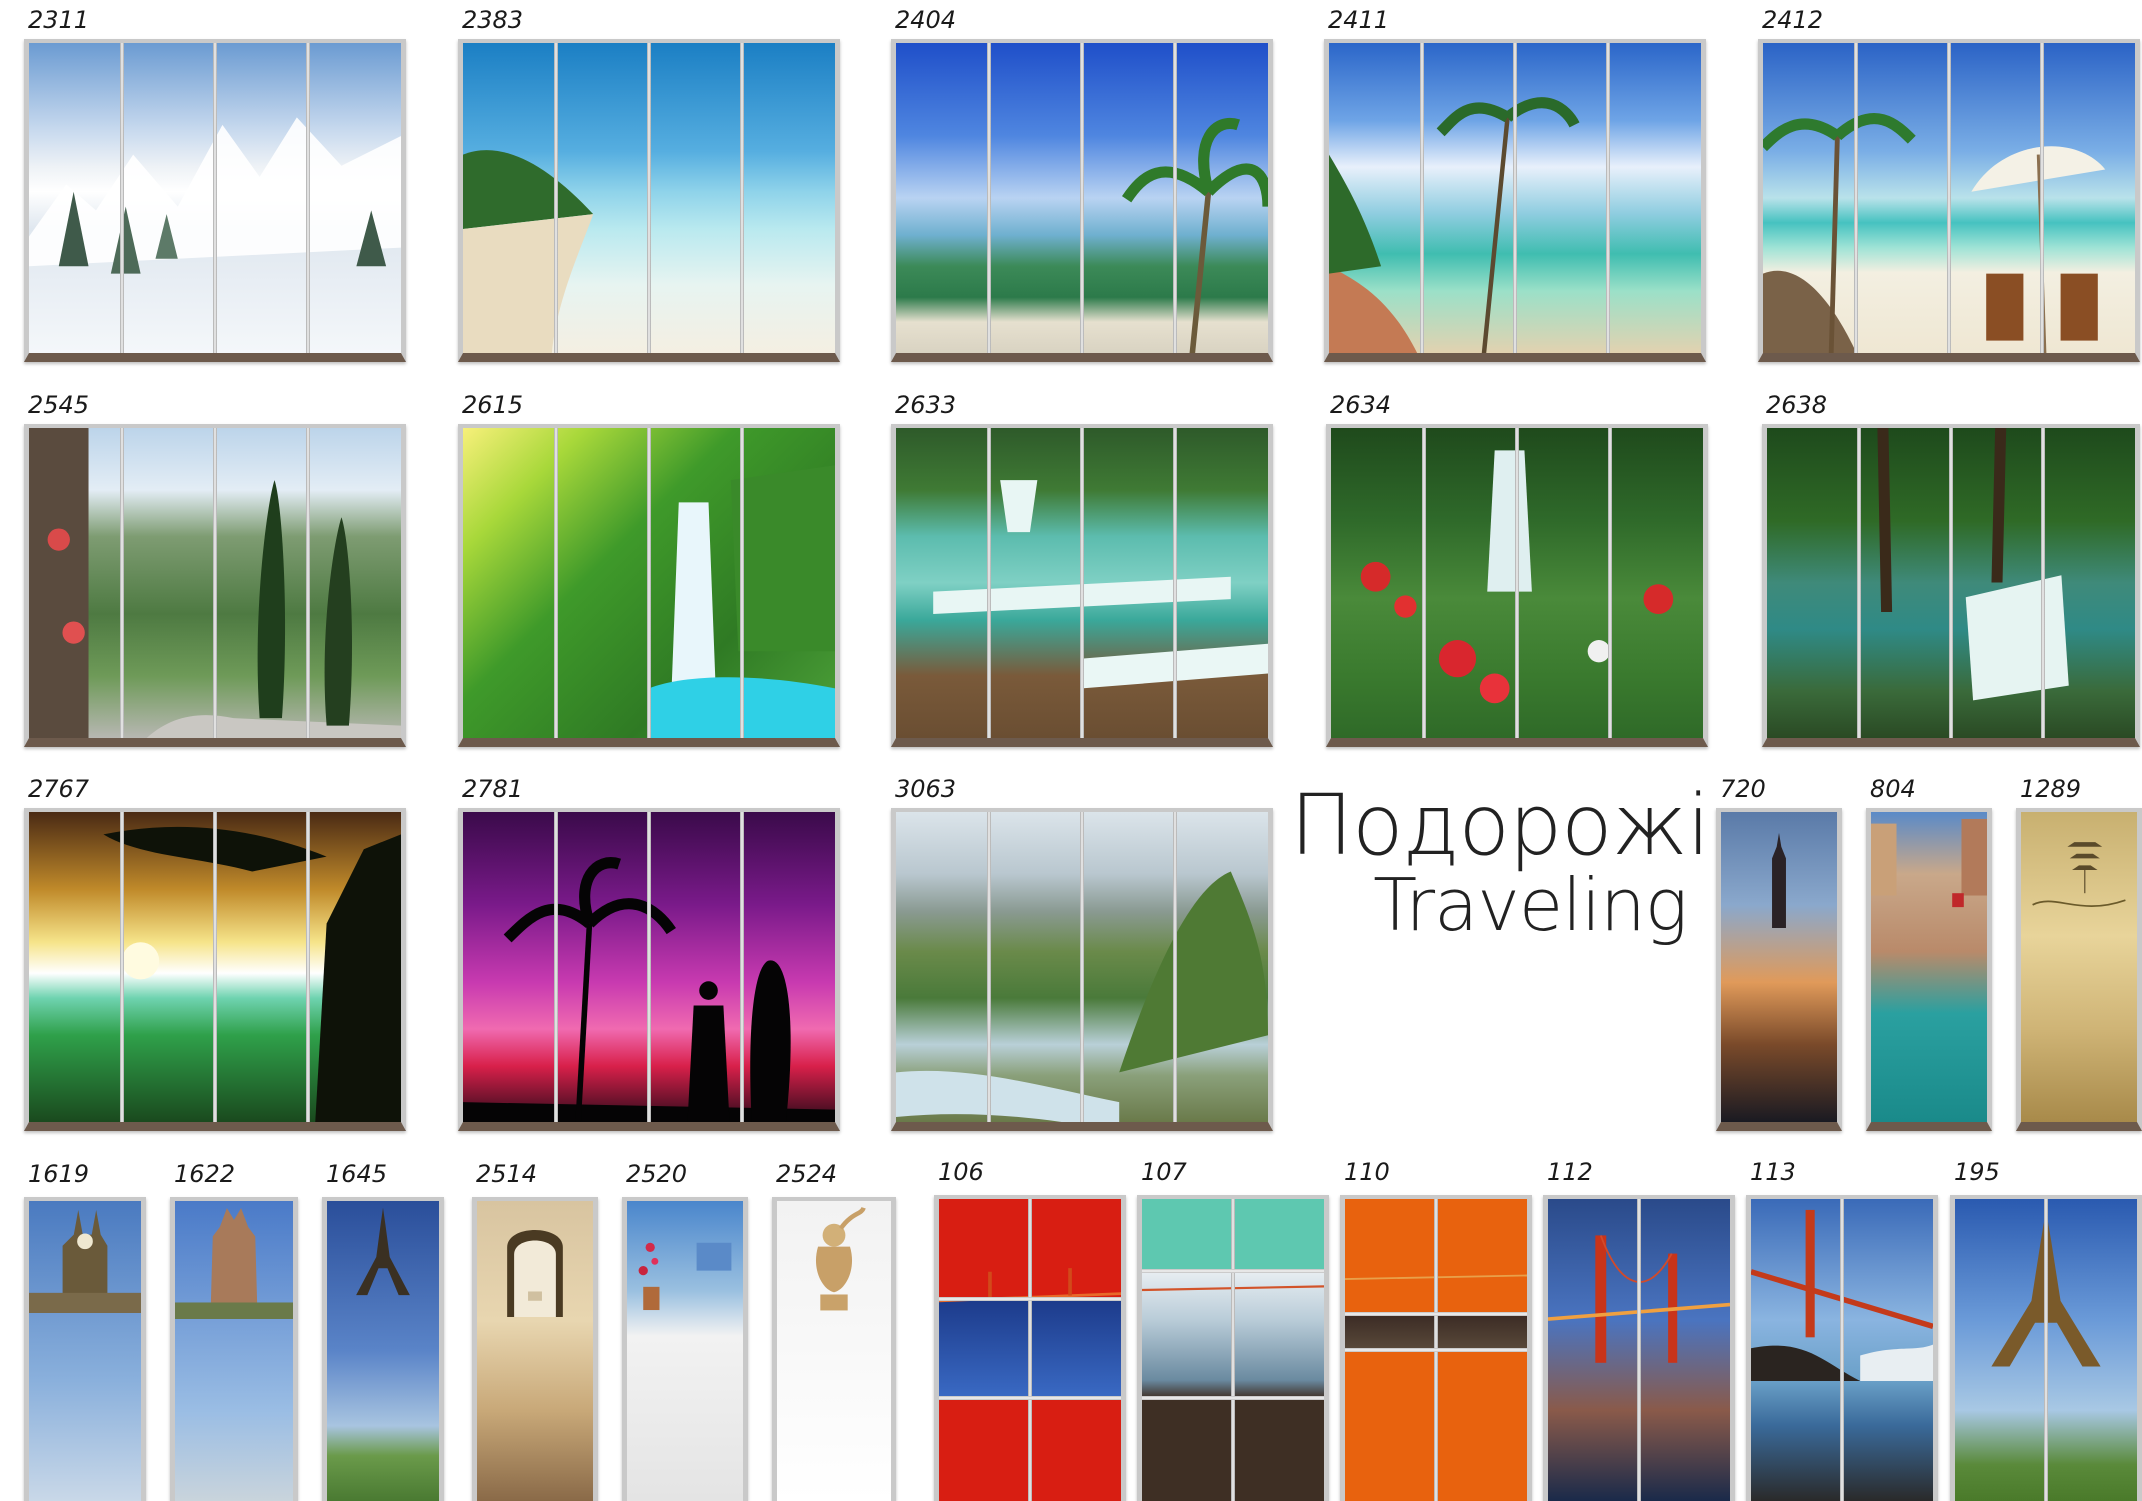 The height and width of the screenshot is (1501, 2142). What do you see at coordinates (59, 1174) in the screenshot?
I see `item-code: 1619` at bounding box center [59, 1174].